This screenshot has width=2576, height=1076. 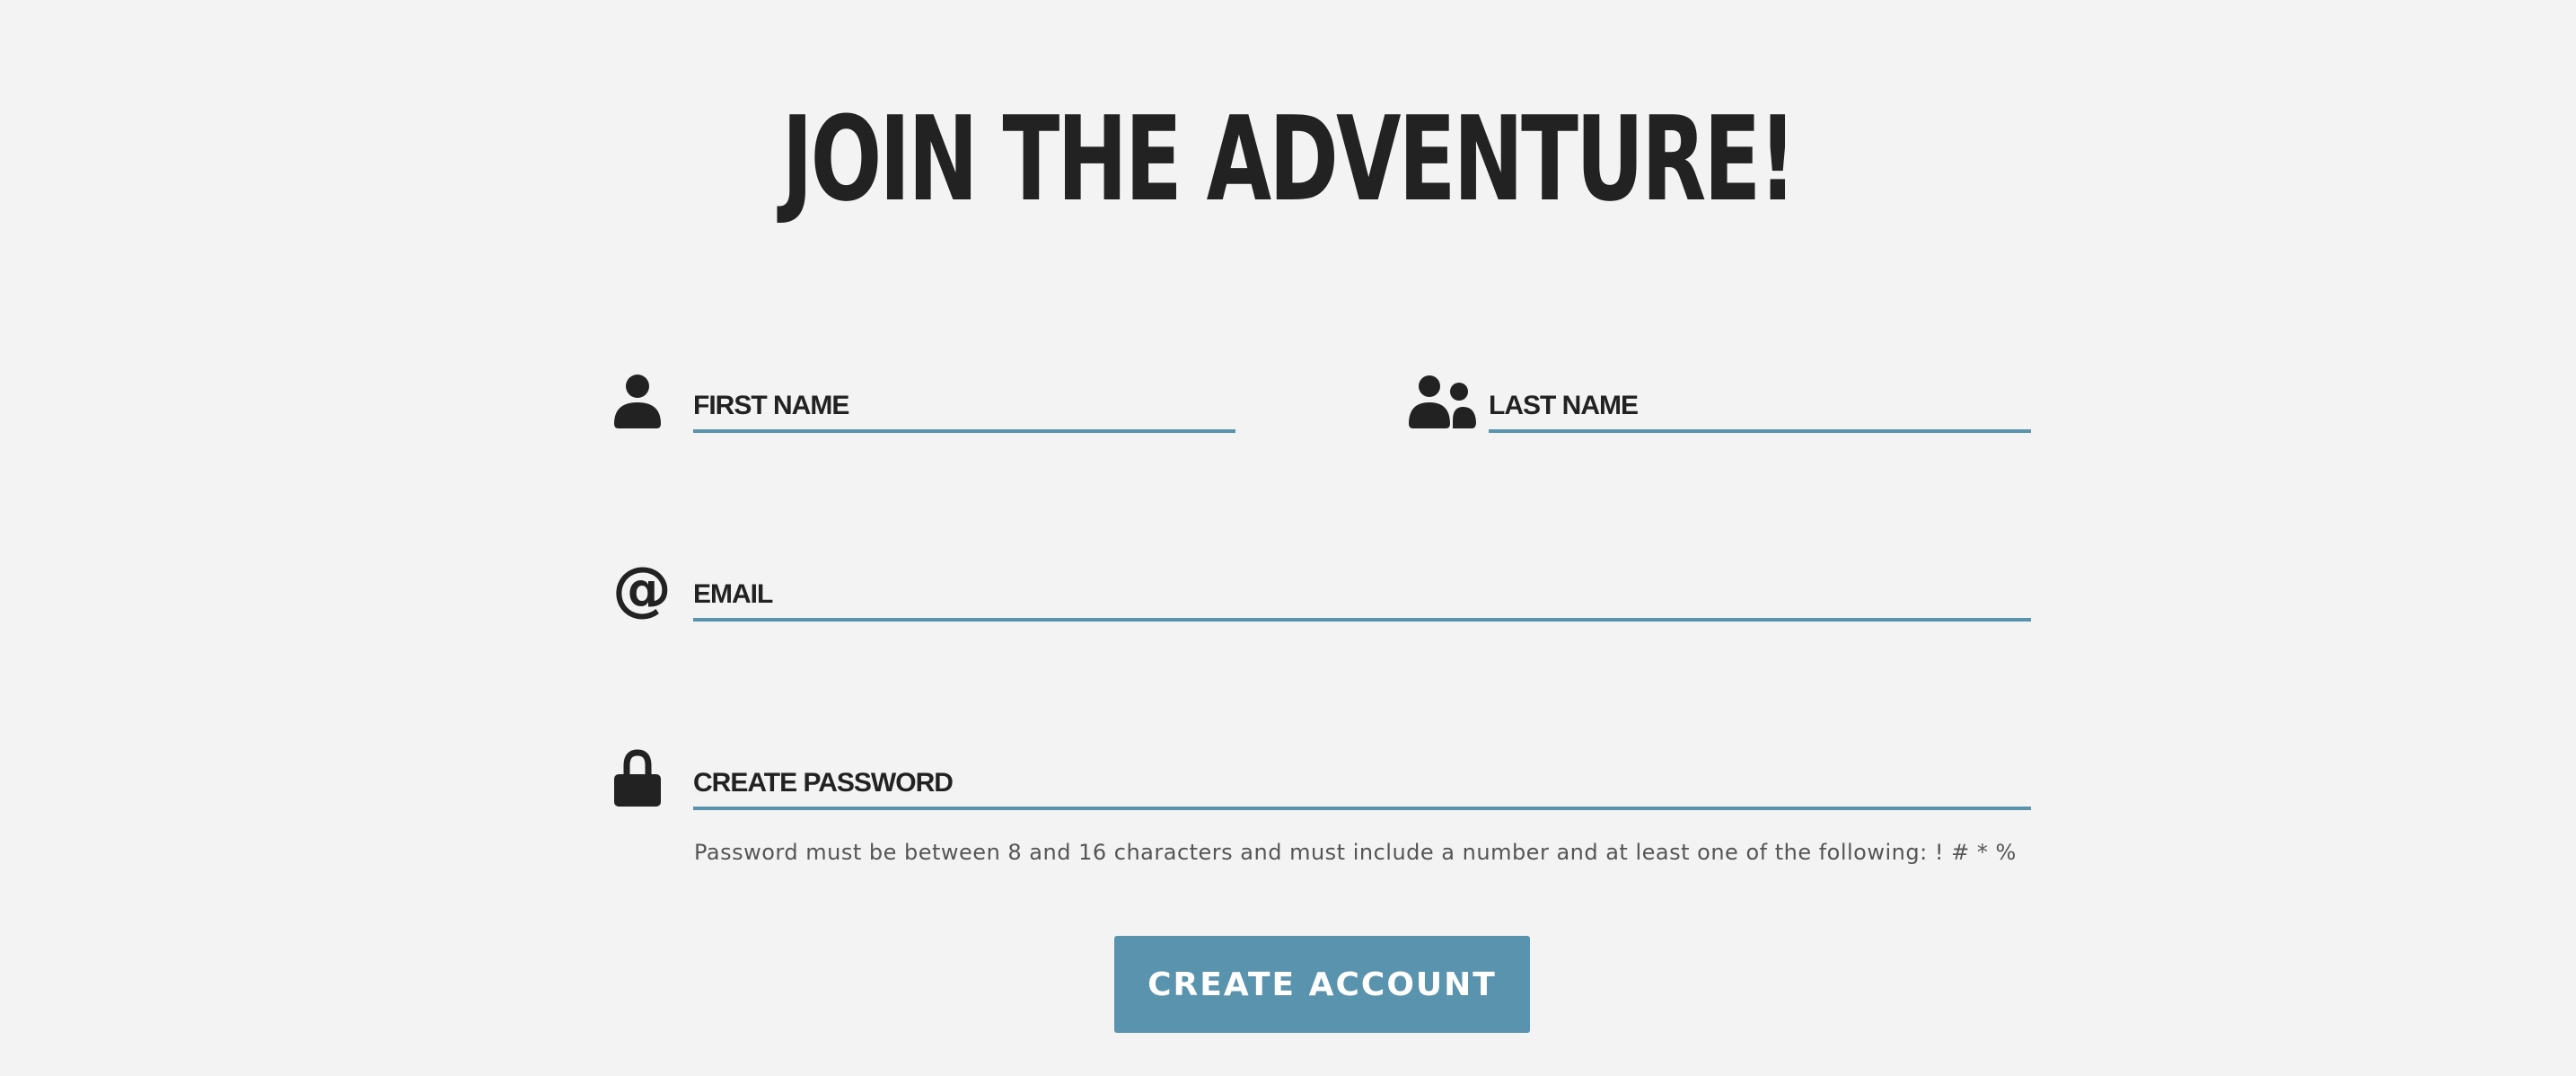 I want to click on password-field, so click(x=1321, y=781).